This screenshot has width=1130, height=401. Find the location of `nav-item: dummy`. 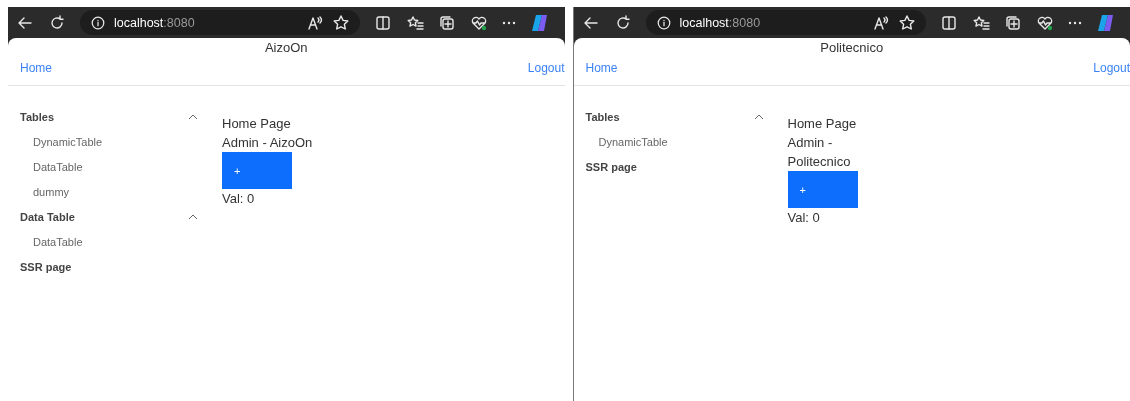

nav-item: dummy is located at coordinates (51, 191).